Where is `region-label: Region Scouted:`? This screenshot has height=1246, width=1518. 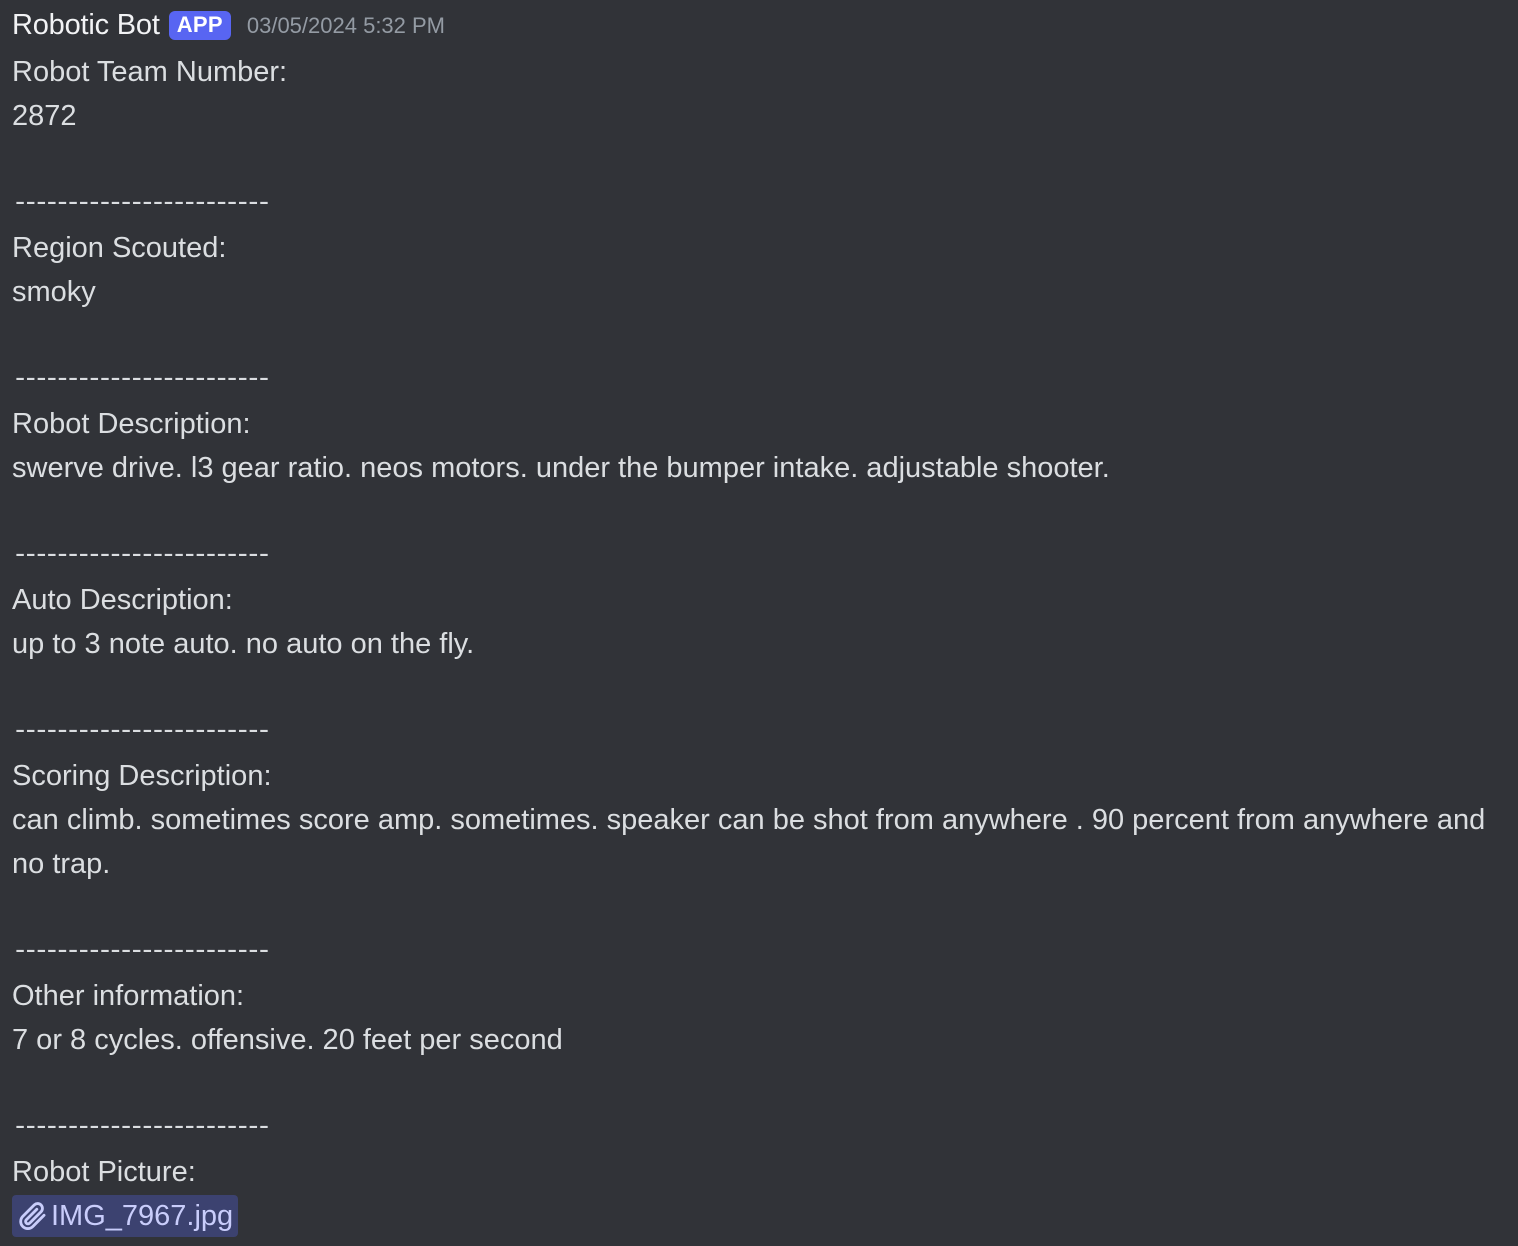 region-label: Region Scouted: is located at coordinates (119, 248).